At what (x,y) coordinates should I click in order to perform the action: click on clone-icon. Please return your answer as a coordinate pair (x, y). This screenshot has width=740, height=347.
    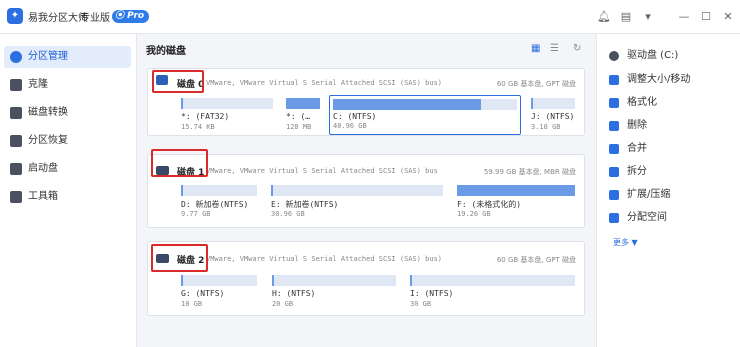
    Looking at the image, I should click on (16, 85).